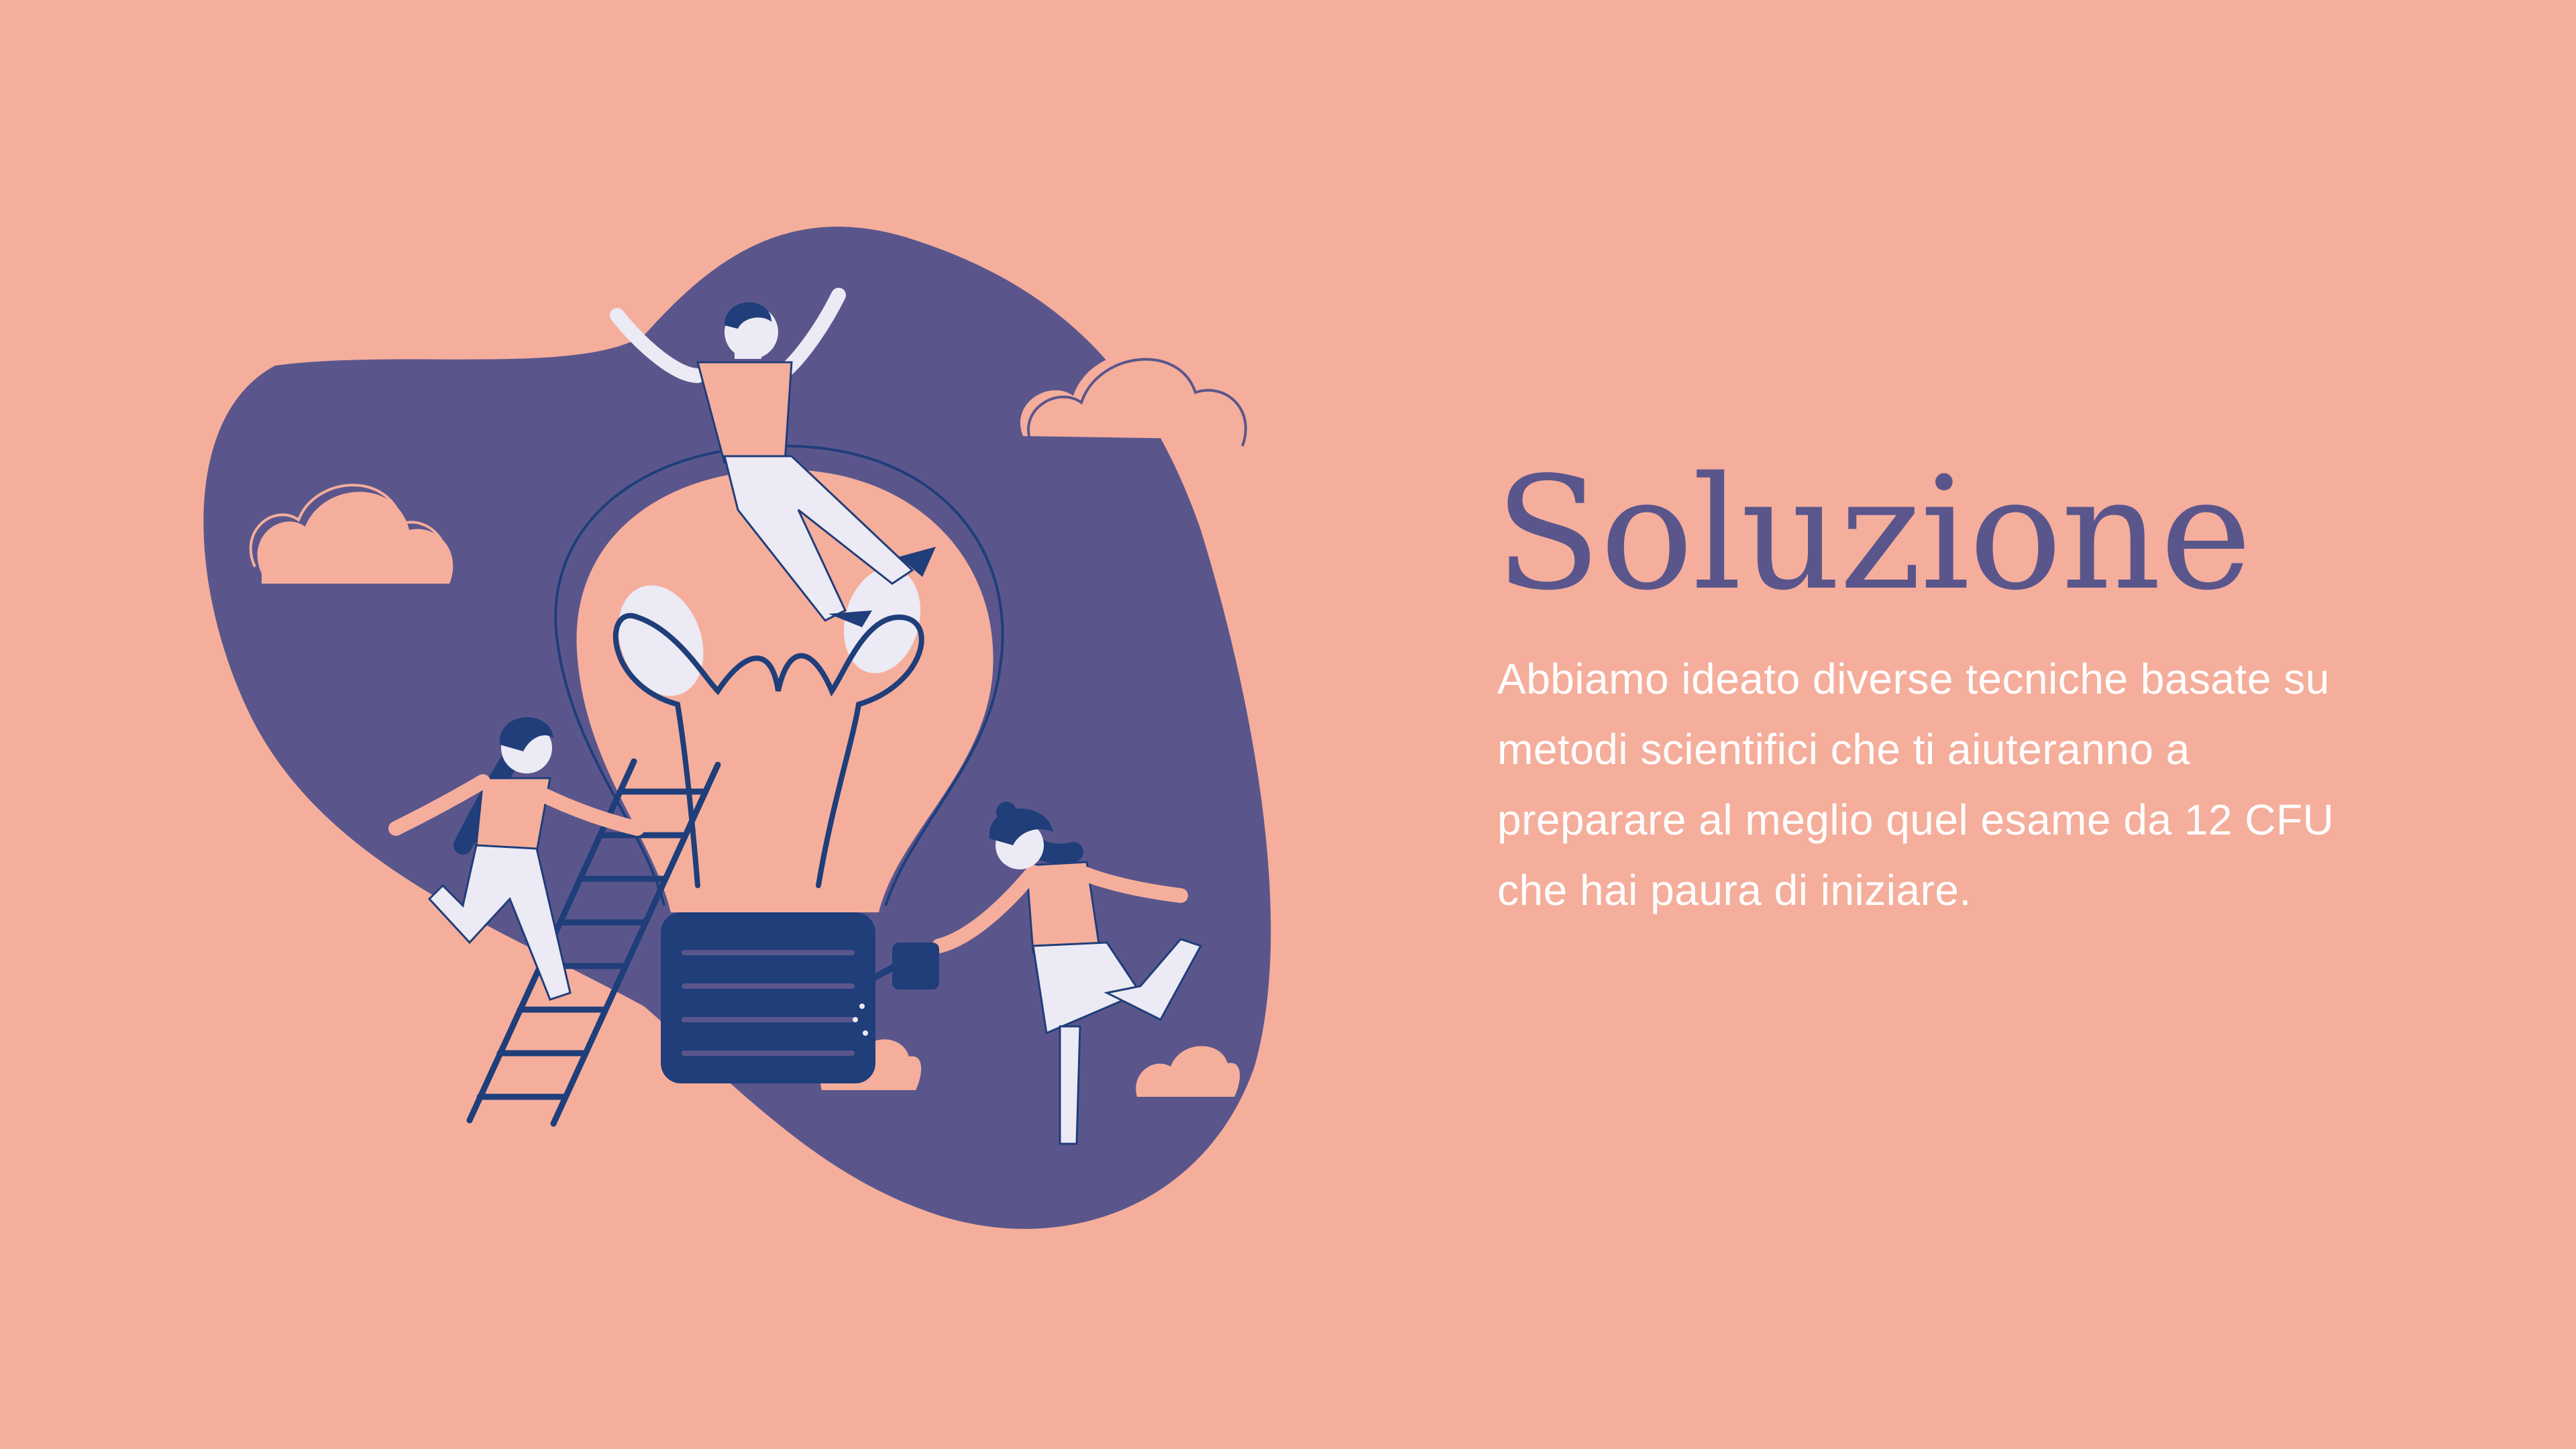 This screenshot has height=1449, width=2576. Describe the element at coordinates (1873, 534) in the screenshot. I see `slide-title: Soluzione` at that location.